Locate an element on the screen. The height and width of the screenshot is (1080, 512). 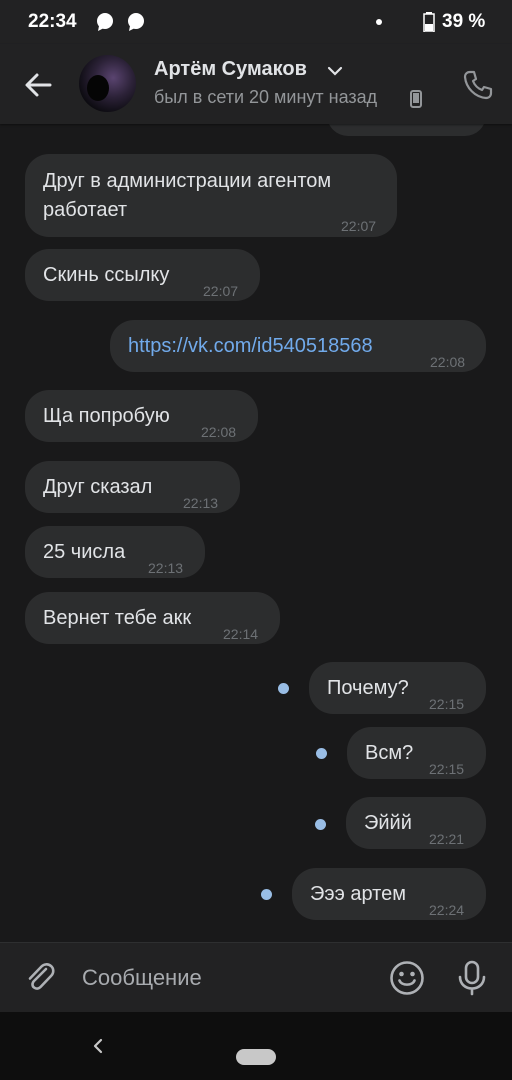
message-bubble-in: Друг сказал 22:13 is located at coordinates (132, 487).